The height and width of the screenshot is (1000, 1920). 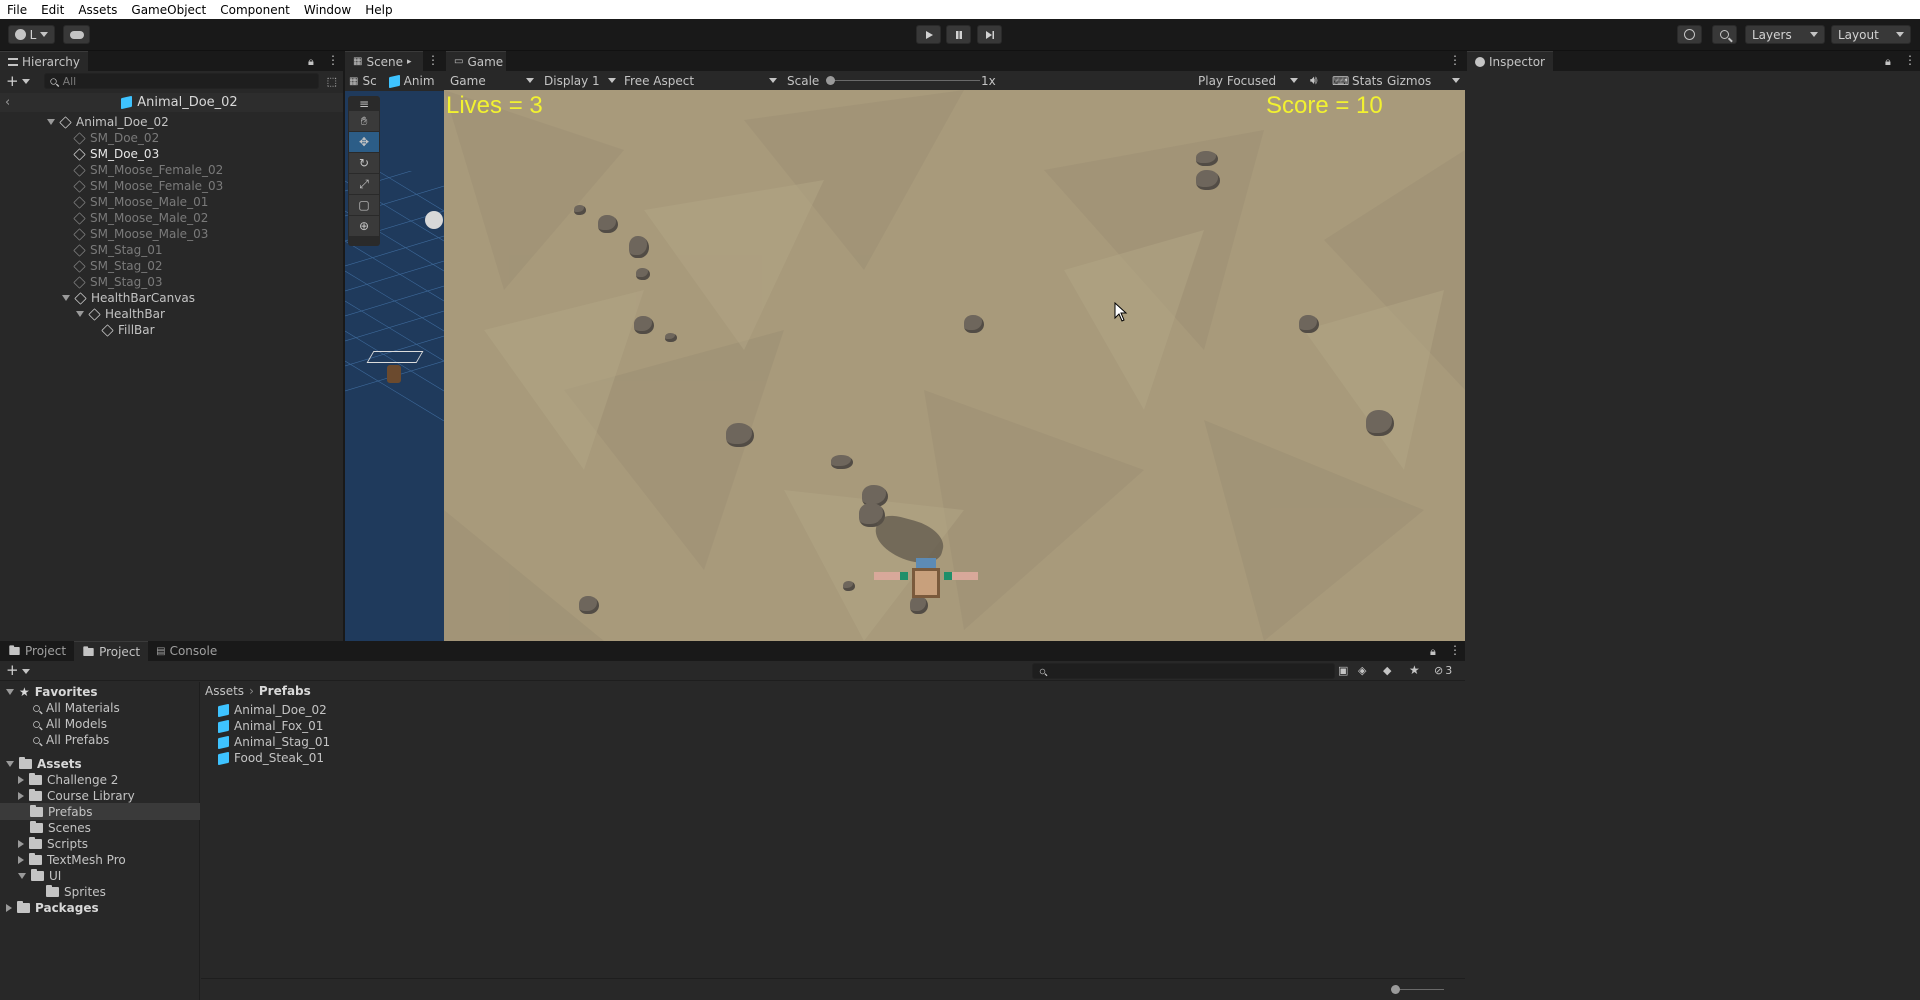 I want to click on tree-item-sm-doe-02: SM_Doe_02, so click(x=116, y=138).